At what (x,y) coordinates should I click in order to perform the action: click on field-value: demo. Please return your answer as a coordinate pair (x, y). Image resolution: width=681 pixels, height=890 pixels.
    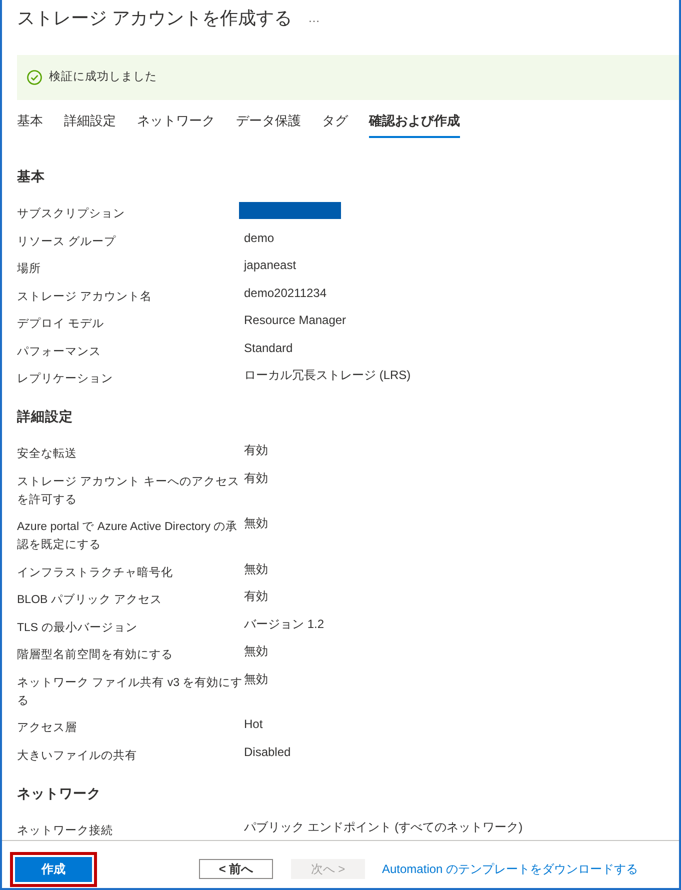
    Looking at the image, I should click on (260, 238).